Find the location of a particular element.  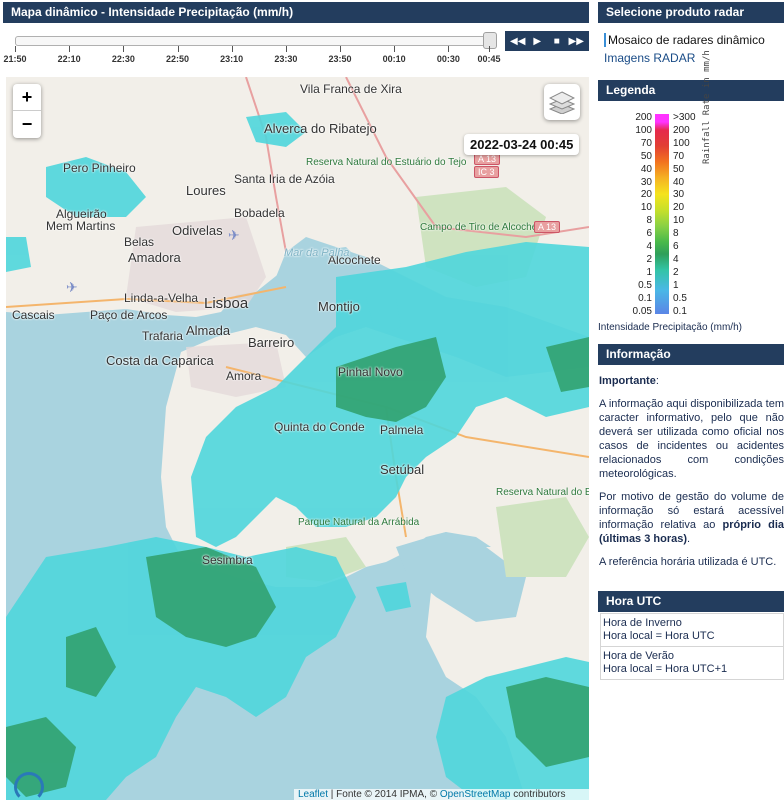

airfield-icon: ✈ is located at coordinates (72, 287).